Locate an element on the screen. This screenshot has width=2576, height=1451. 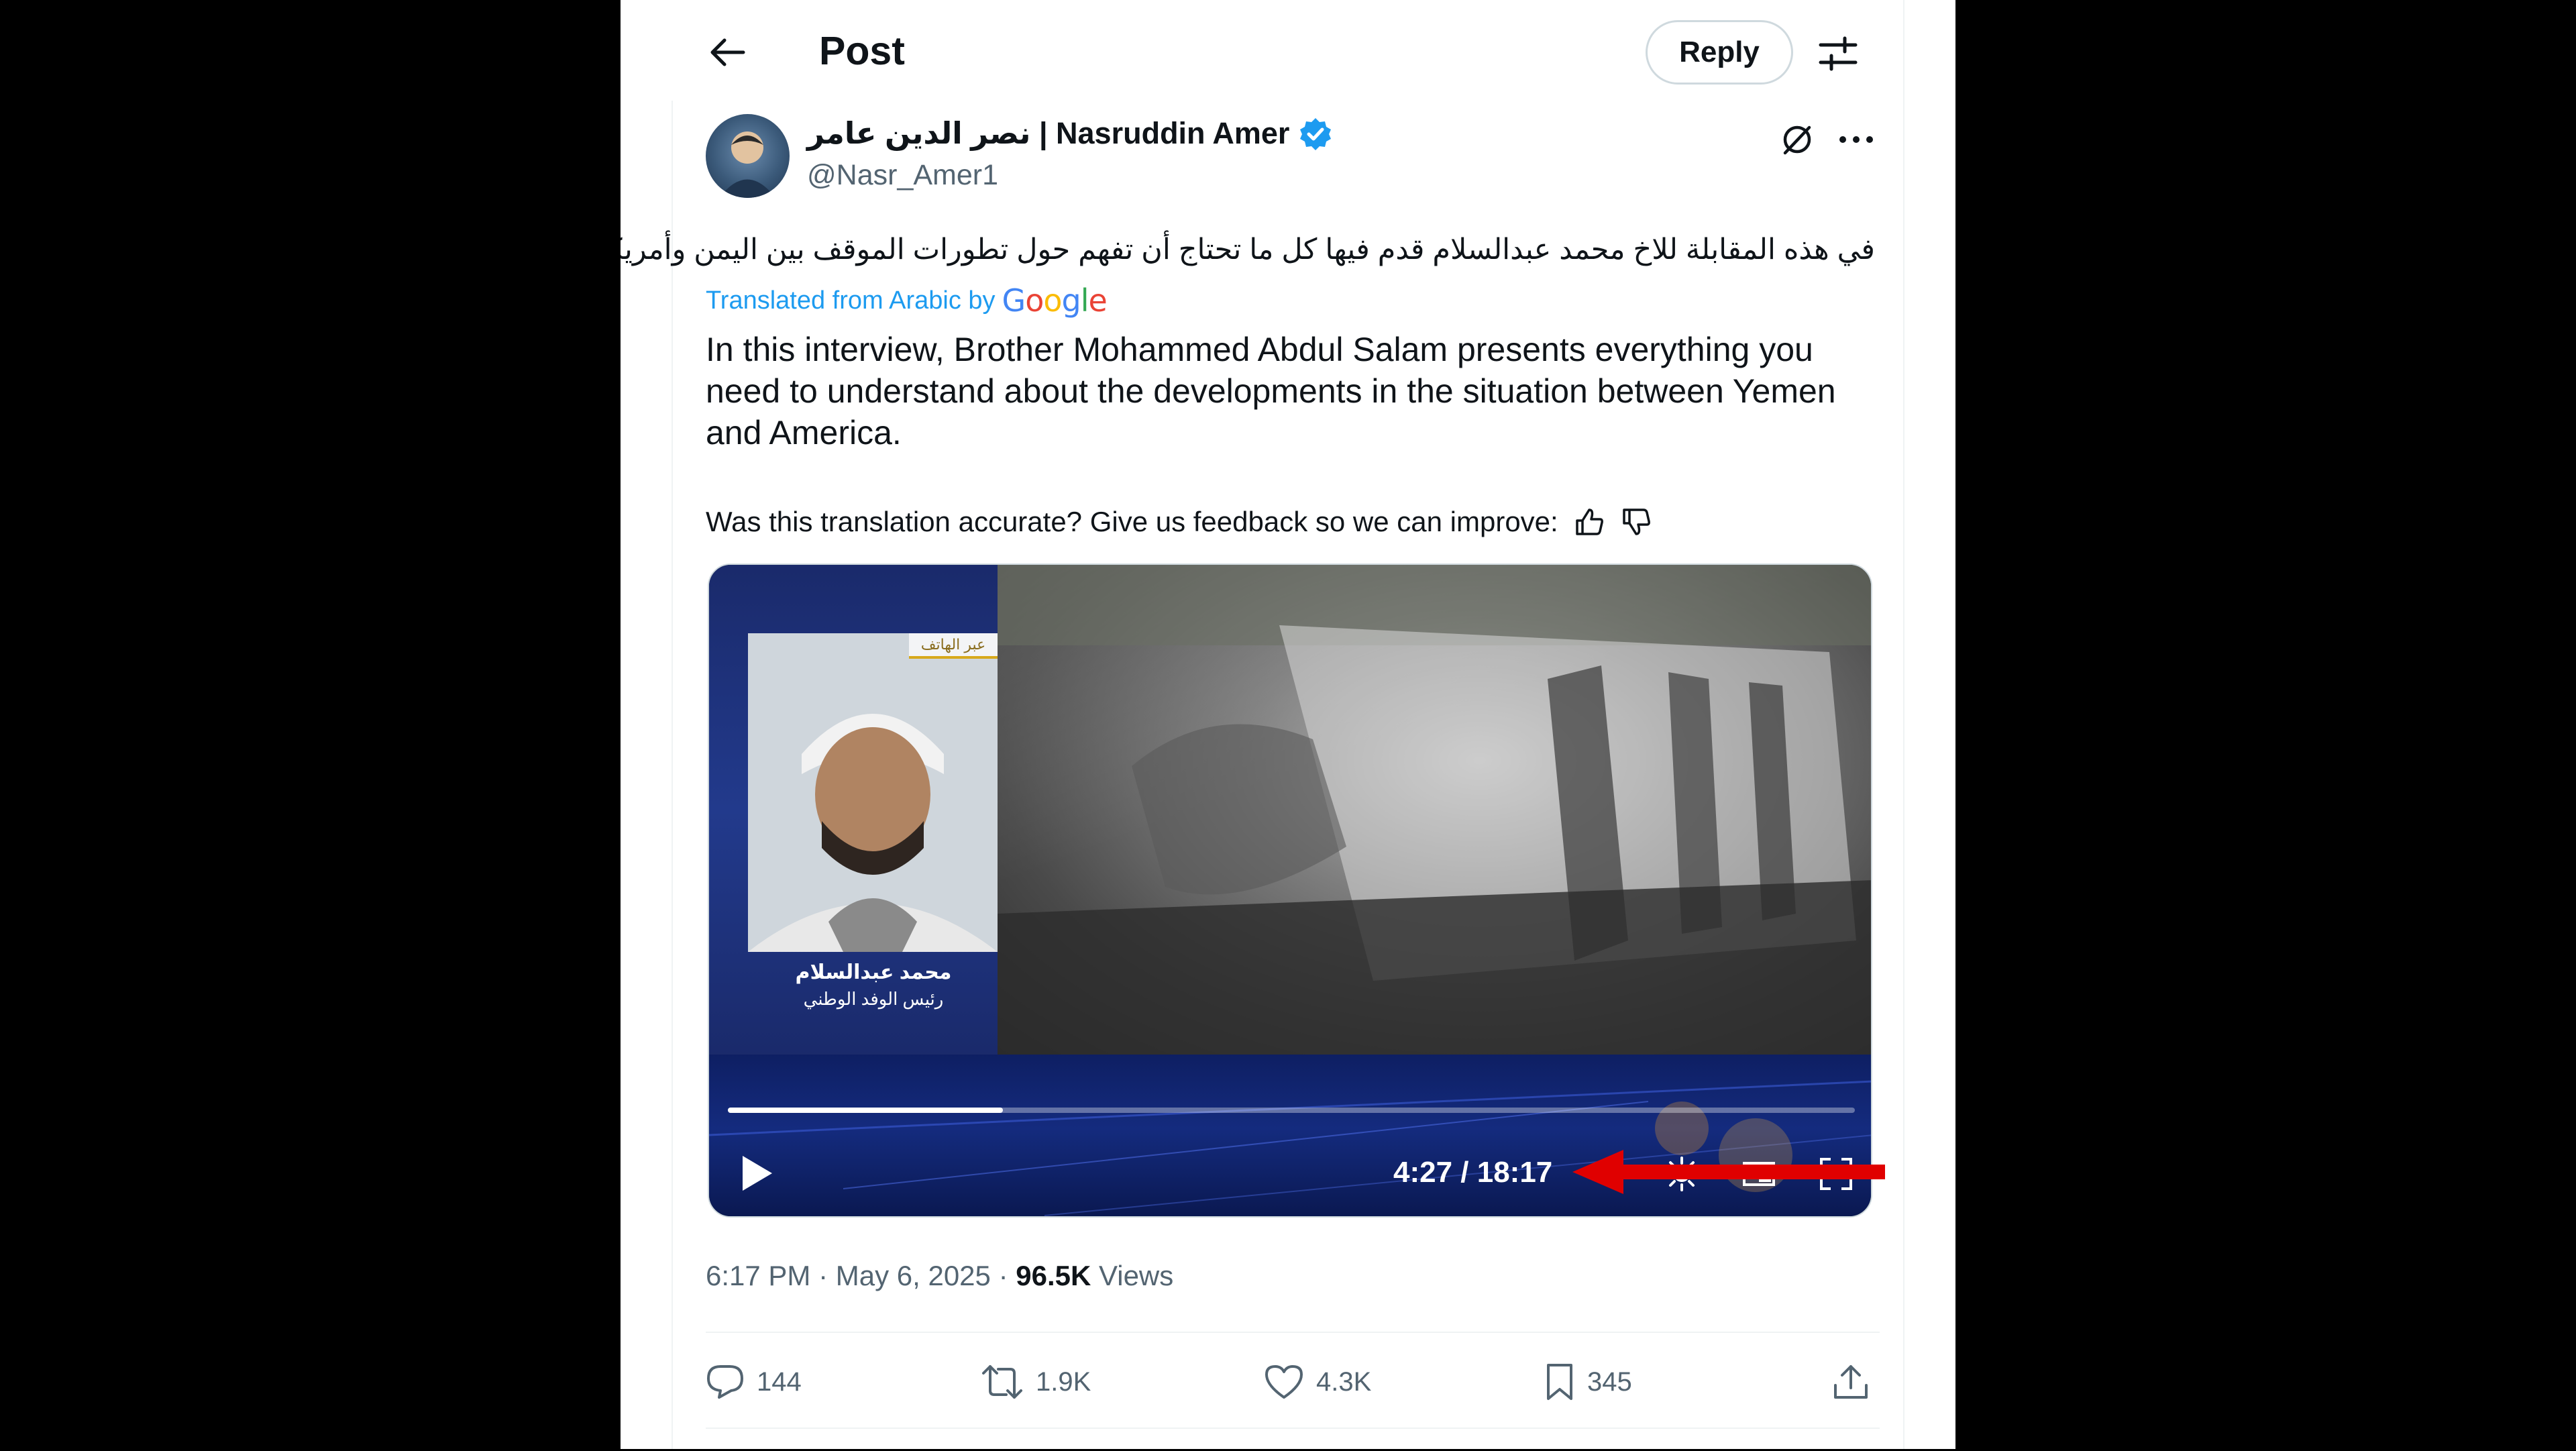
google-logo: Google is located at coordinates (1055, 300).